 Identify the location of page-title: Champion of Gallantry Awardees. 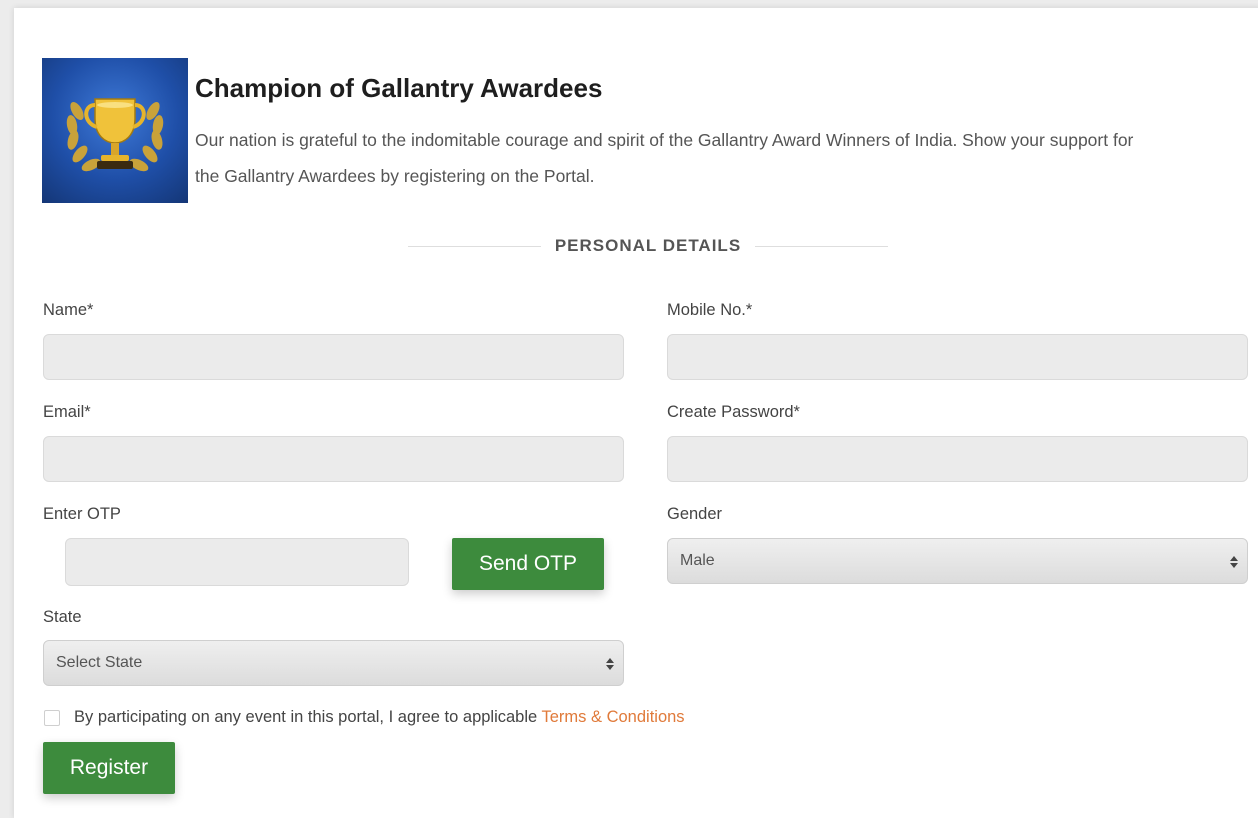
(399, 88).